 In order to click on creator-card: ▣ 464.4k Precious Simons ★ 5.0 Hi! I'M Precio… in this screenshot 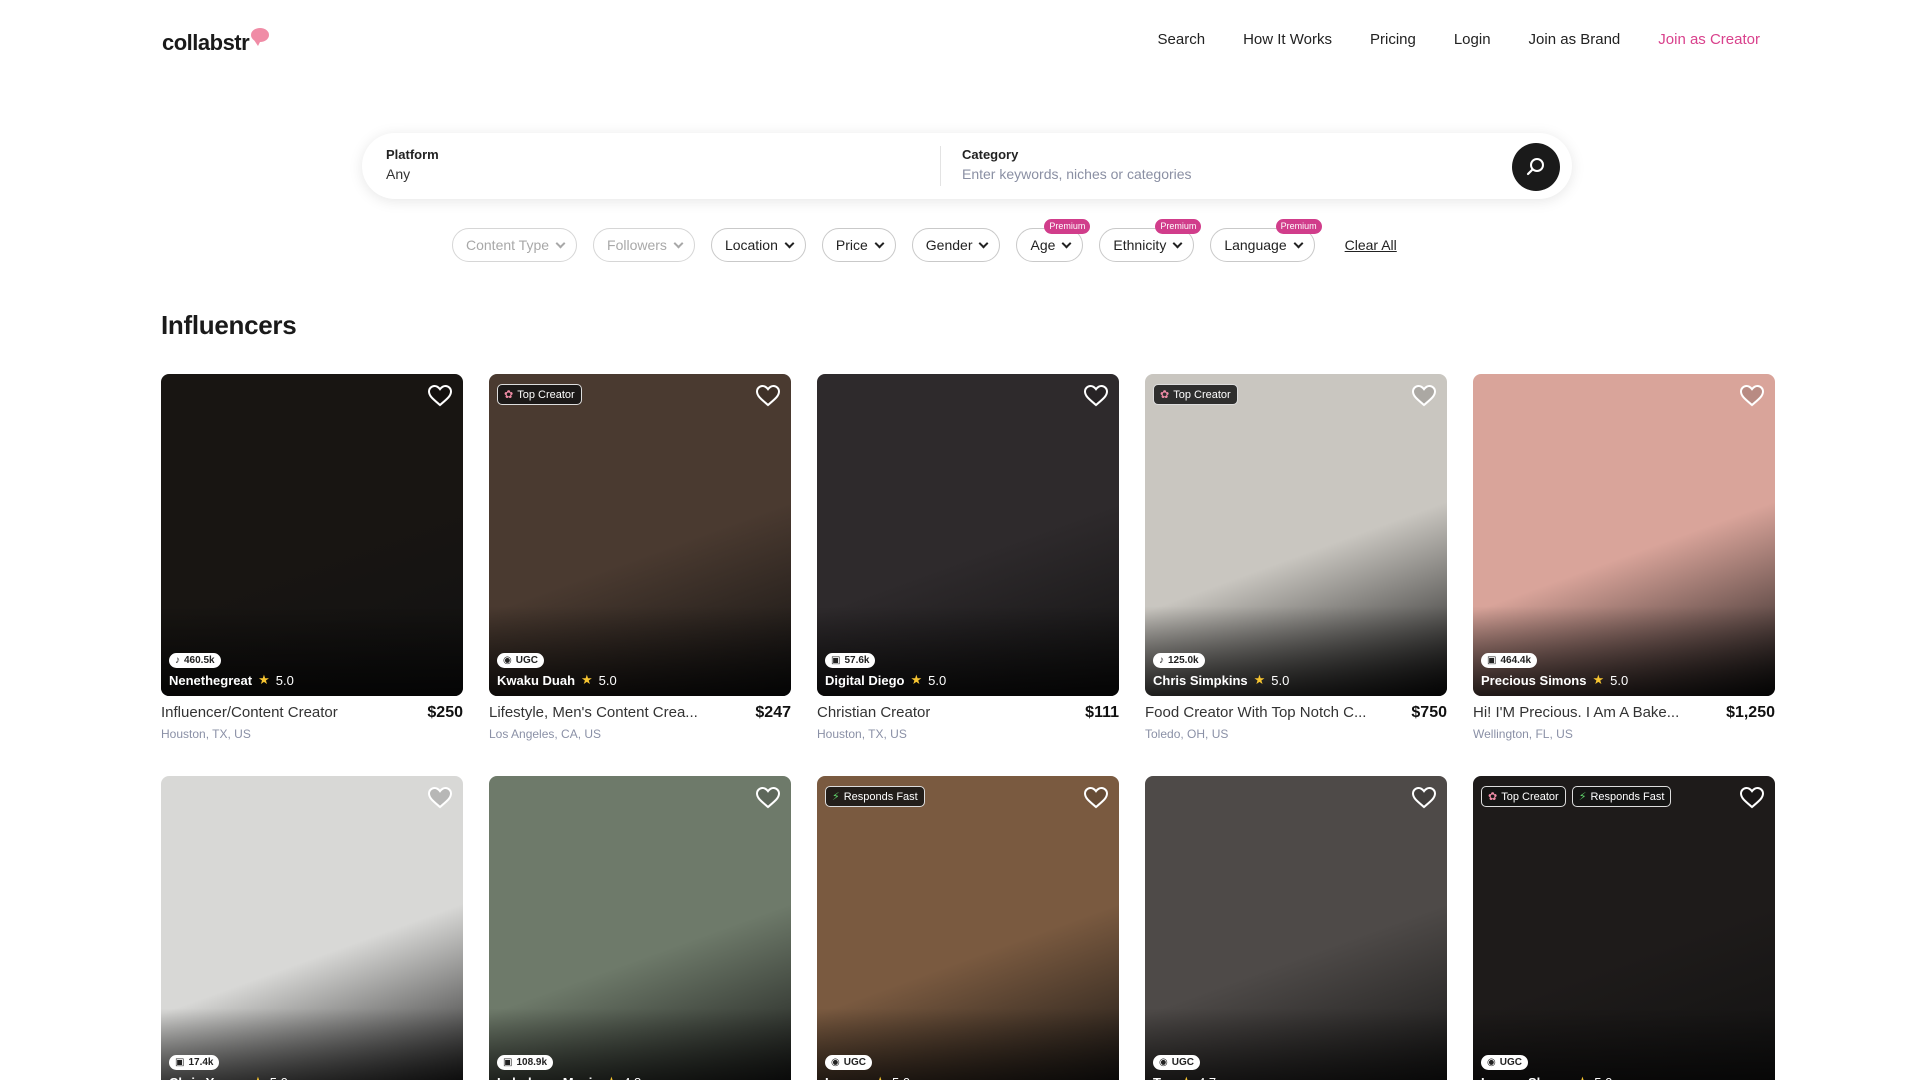, I will do `click(1624, 557)`.